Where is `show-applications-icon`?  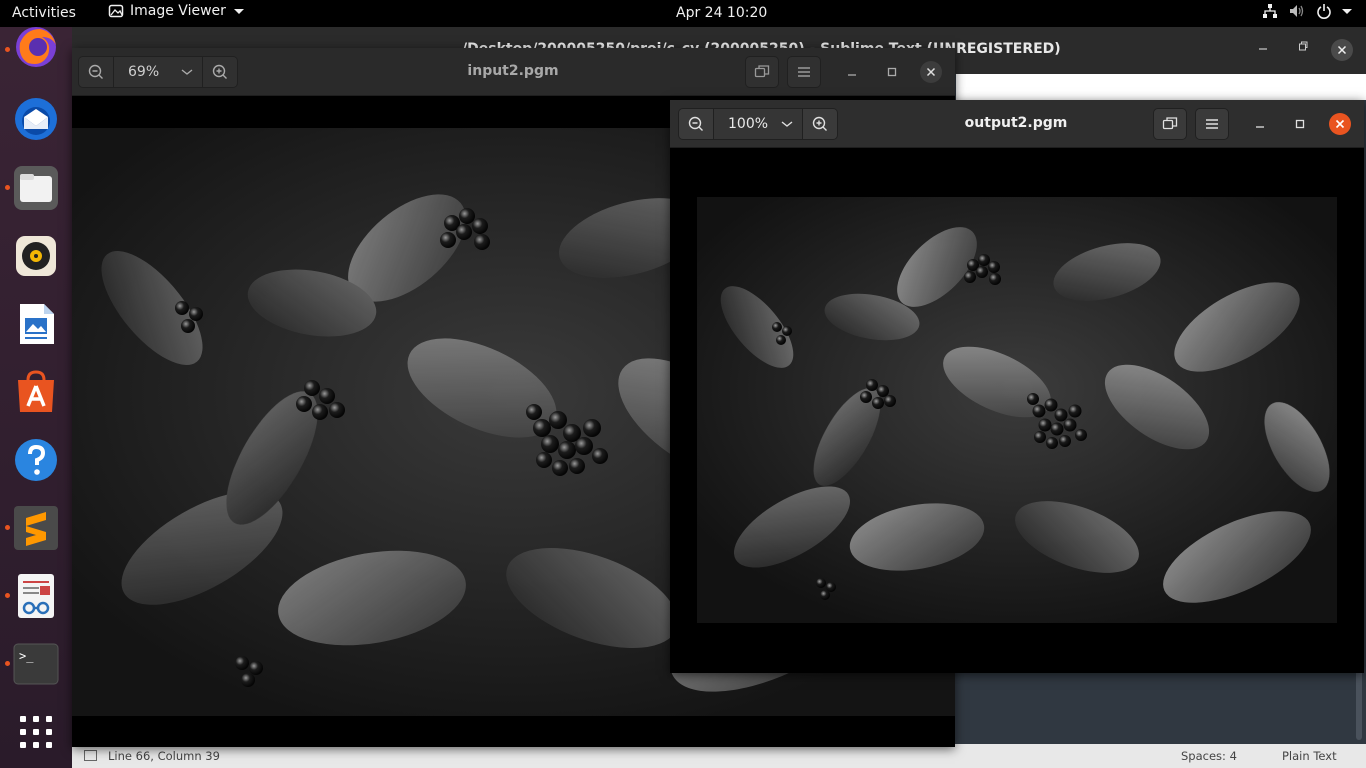 show-applications-icon is located at coordinates (36, 732).